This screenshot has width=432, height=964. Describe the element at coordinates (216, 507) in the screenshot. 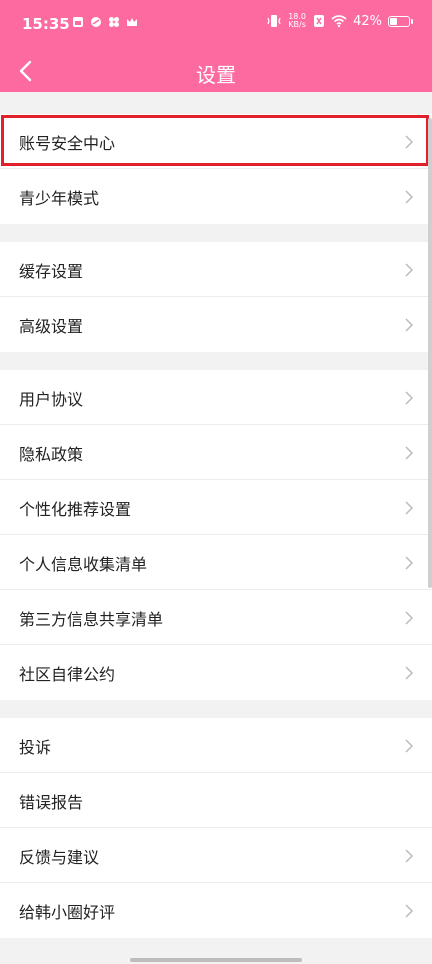

I see `settings-item-personalized-recommendation: 个性化推荐设置` at that location.